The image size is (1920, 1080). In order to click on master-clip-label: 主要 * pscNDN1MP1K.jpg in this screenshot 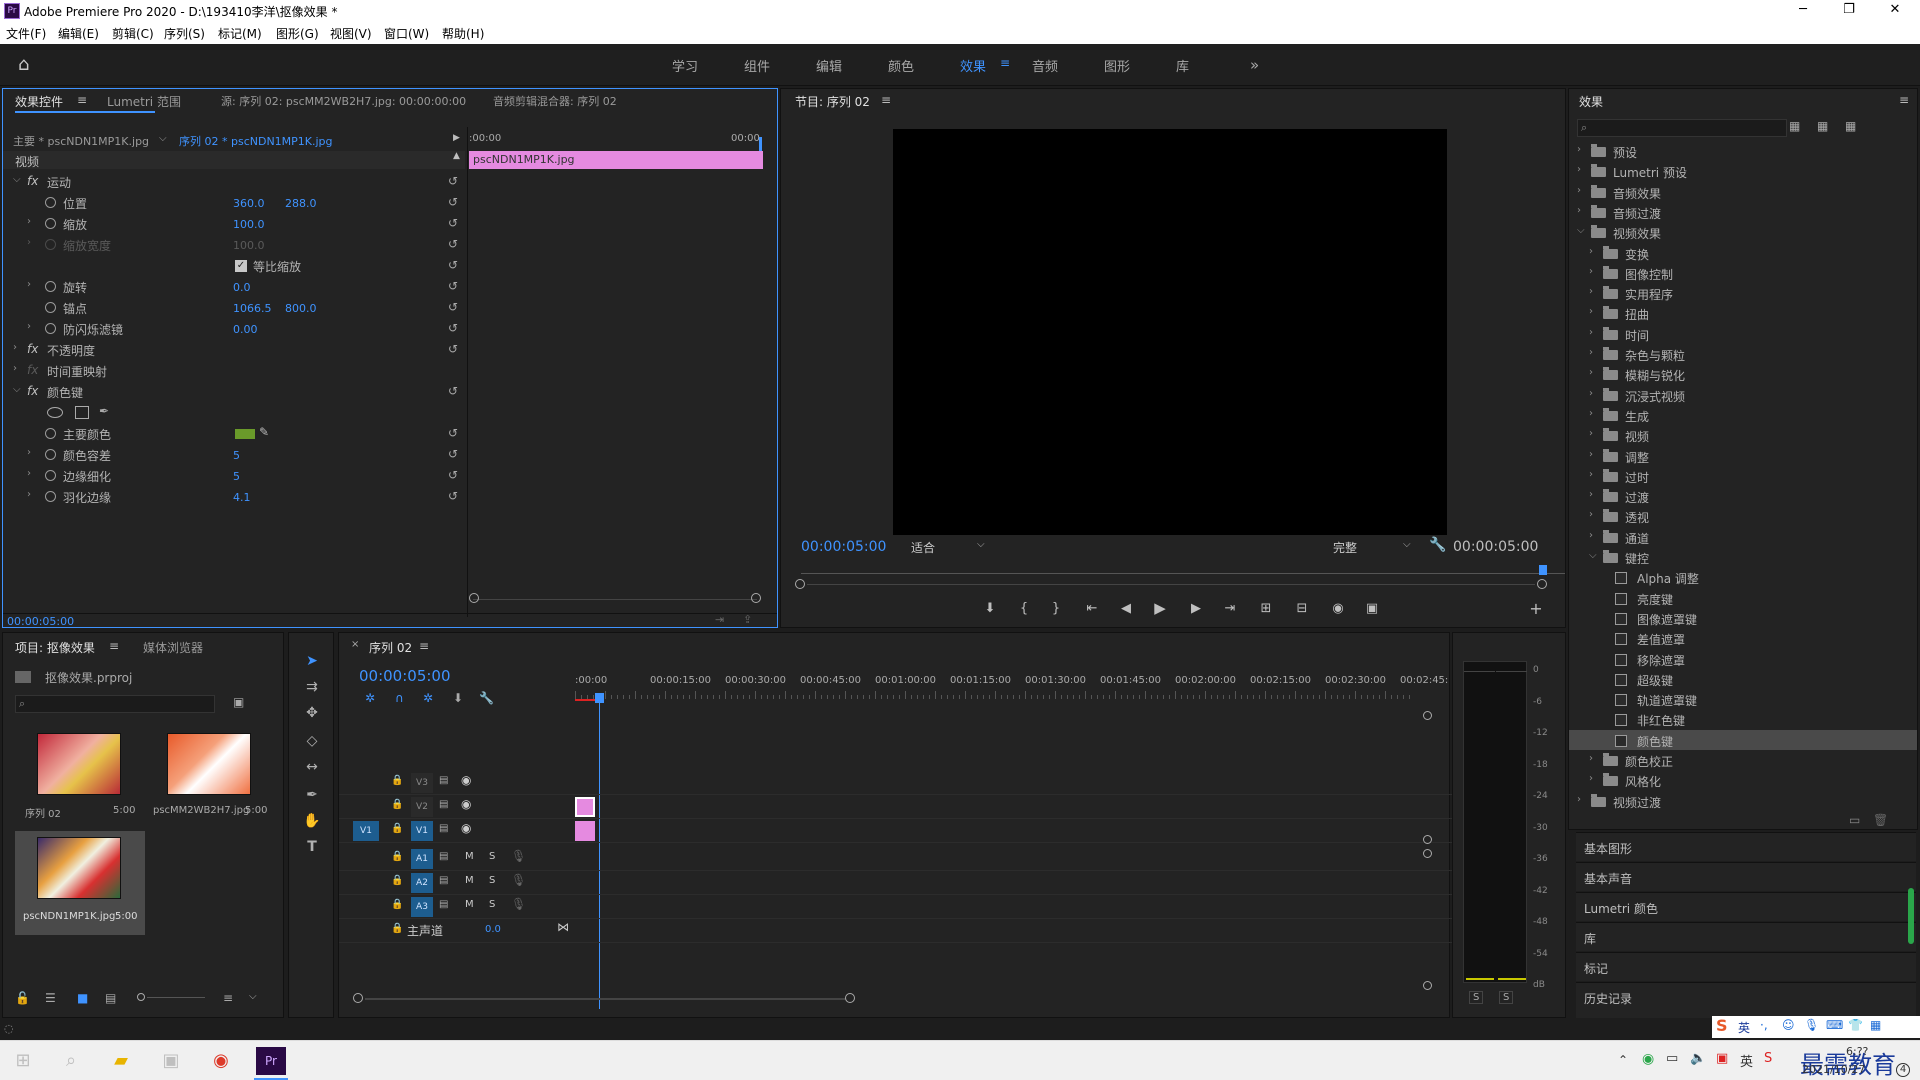, I will do `click(81, 141)`.